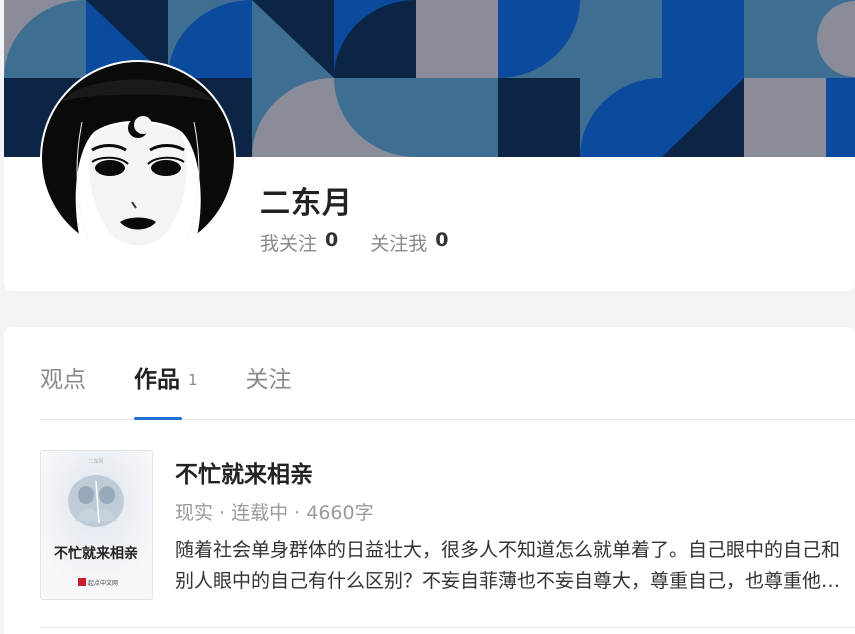 This screenshot has width=855, height=634. What do you see at coordinates (274, 513) in the screenshot?
I see `work-meta: 现实 · 连载中 · 4660字` at bounding box center [274, 513].